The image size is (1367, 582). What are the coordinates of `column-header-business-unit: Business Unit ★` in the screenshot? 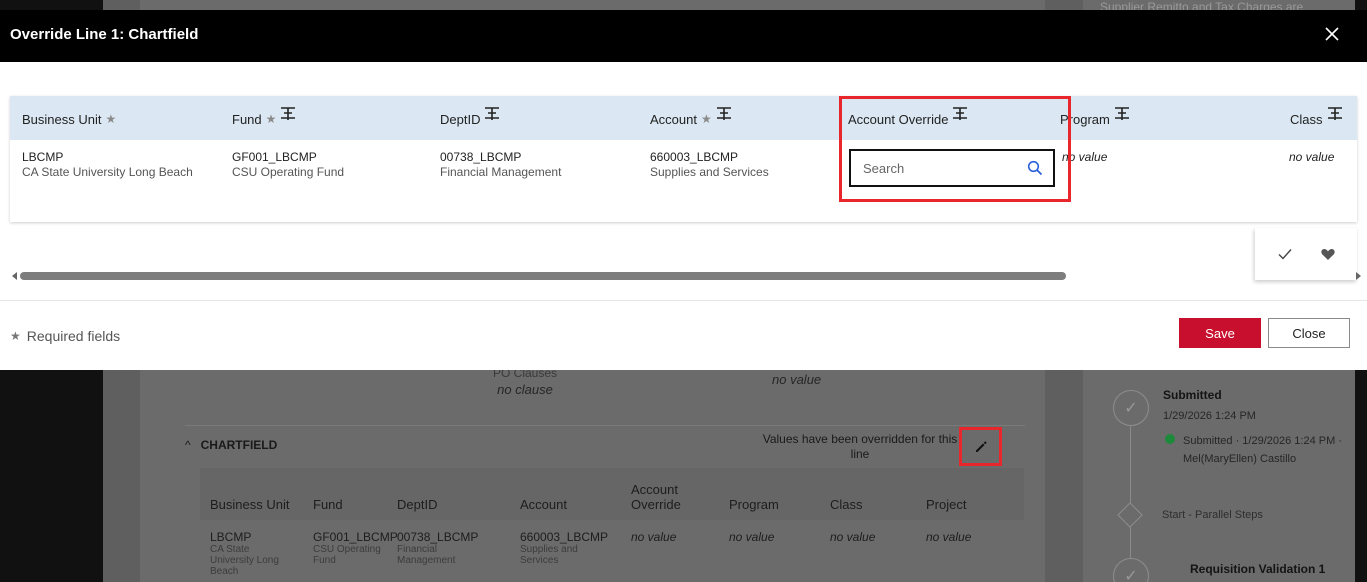 It's located at (69, 119).